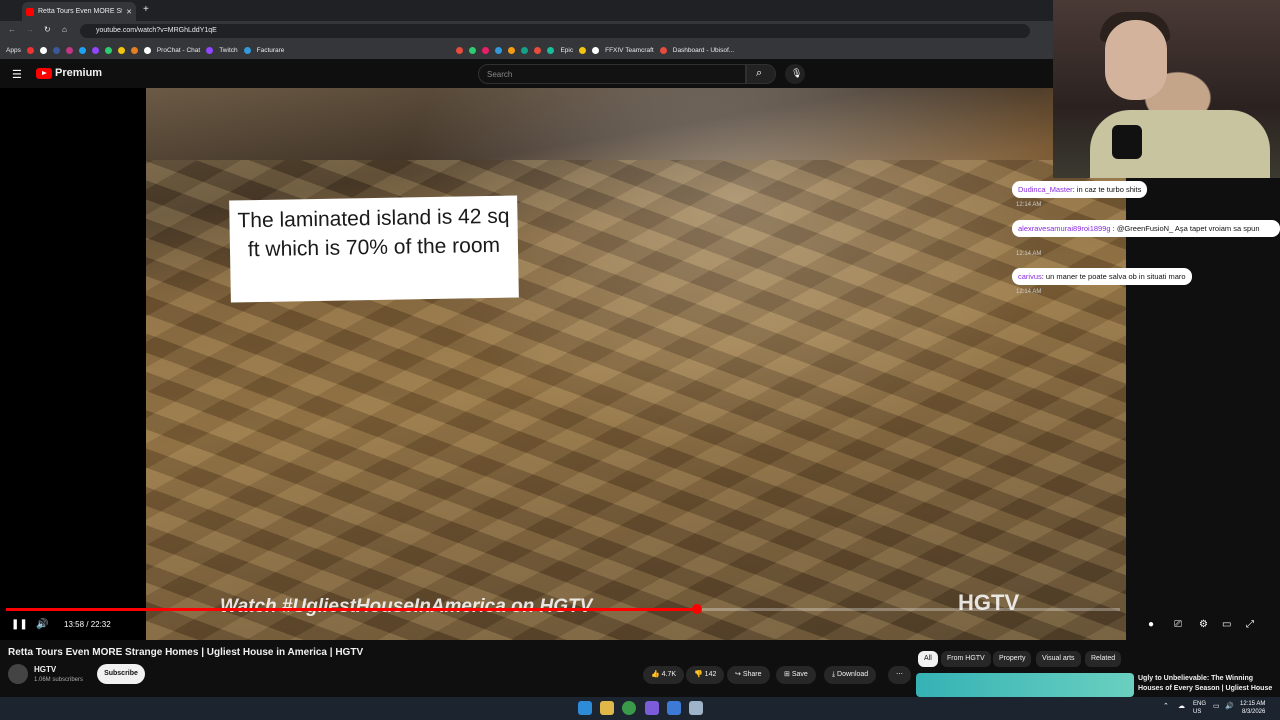 The height and width of the screenshot is (720, 1280). What do you see at coordinates (612, 74) in the screenshot?
I see `search-input: Search` at bounding box center [612, 74].